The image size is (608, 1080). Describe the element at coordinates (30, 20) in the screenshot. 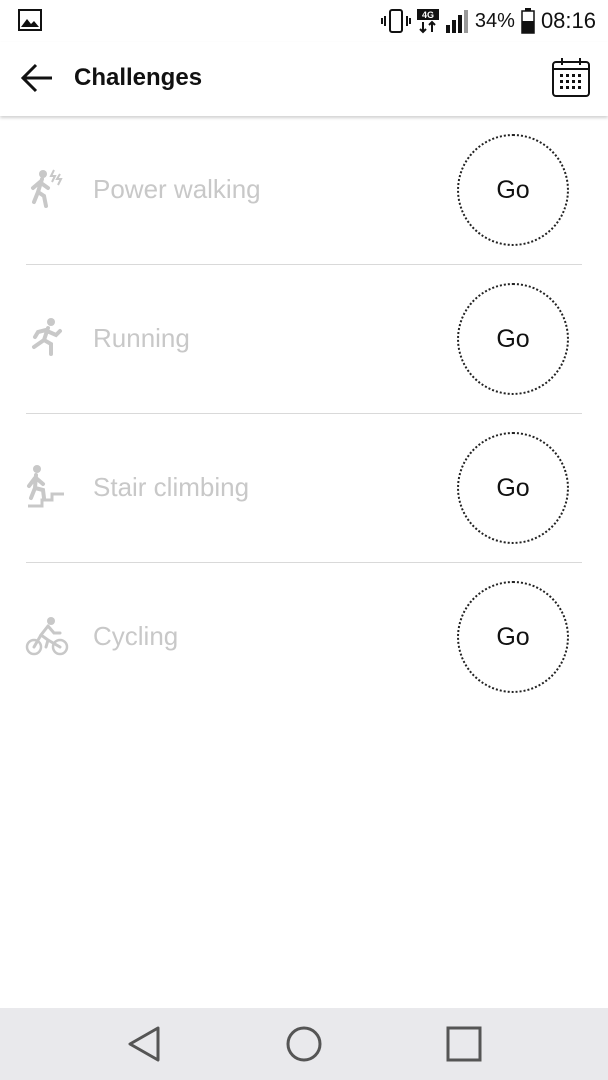

I see `gallery-icon` at that location.